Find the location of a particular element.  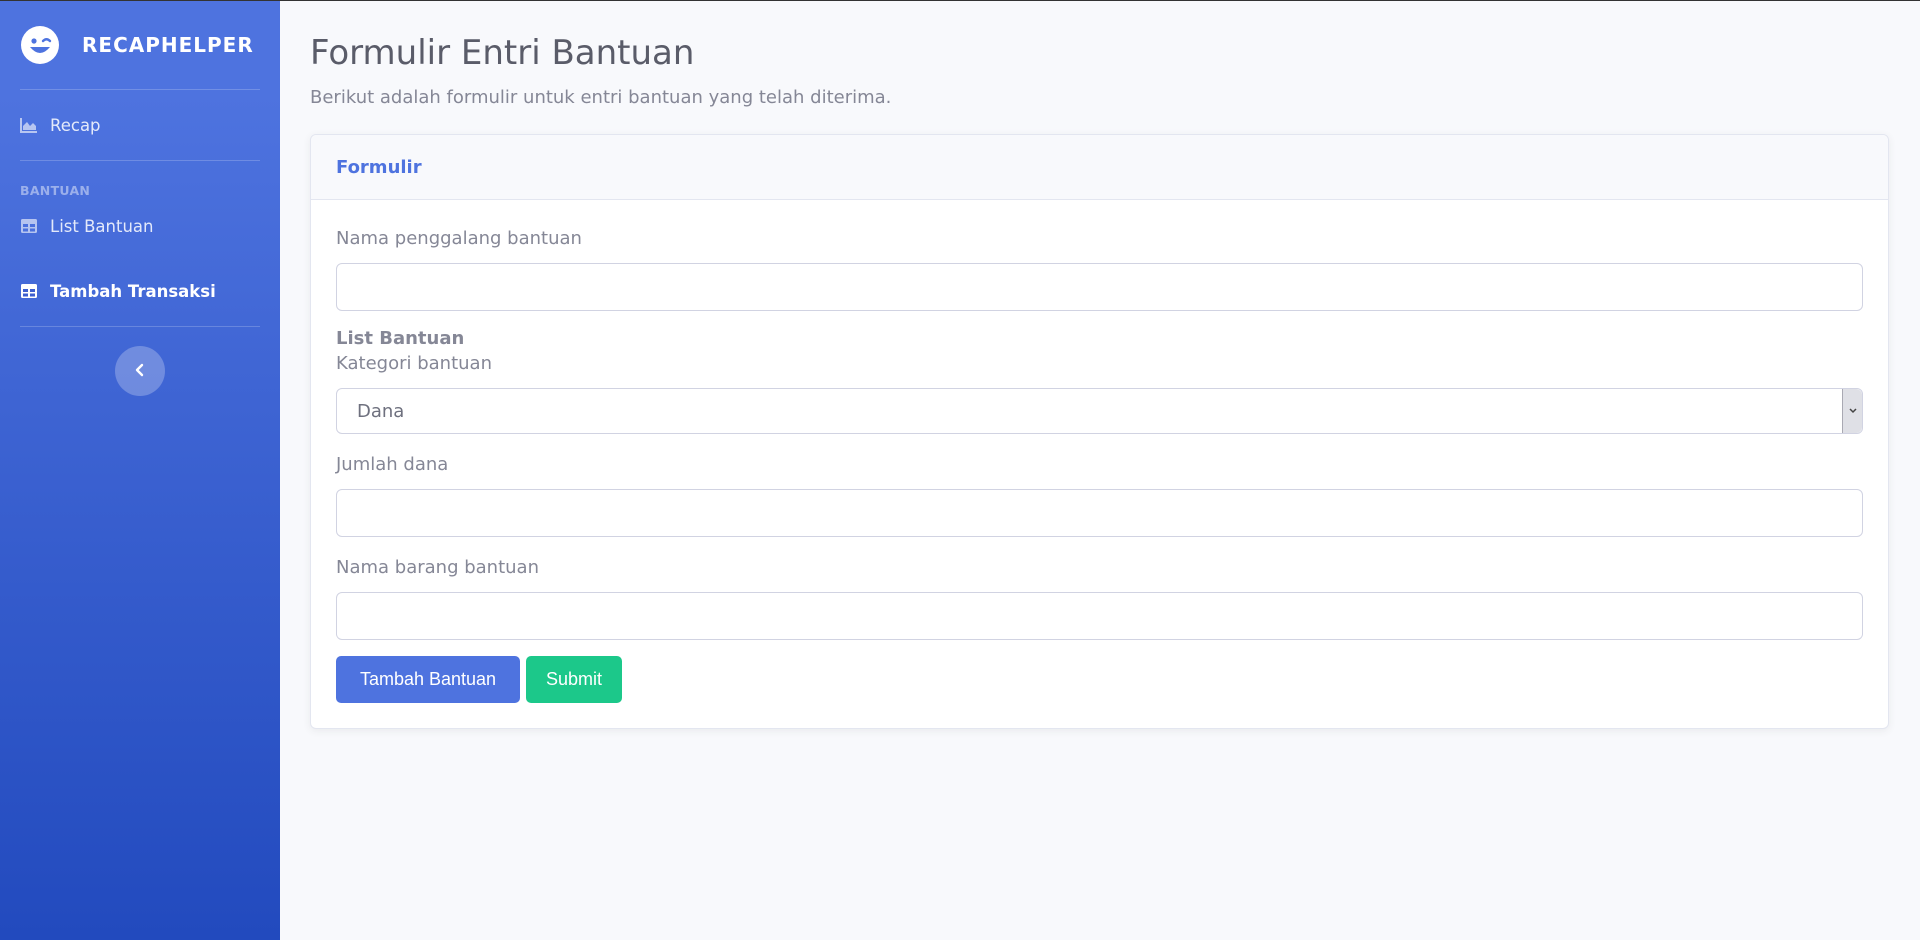

nama-penggalang-label: Nama penggalang bantuan is located at coordinates (459, 238).